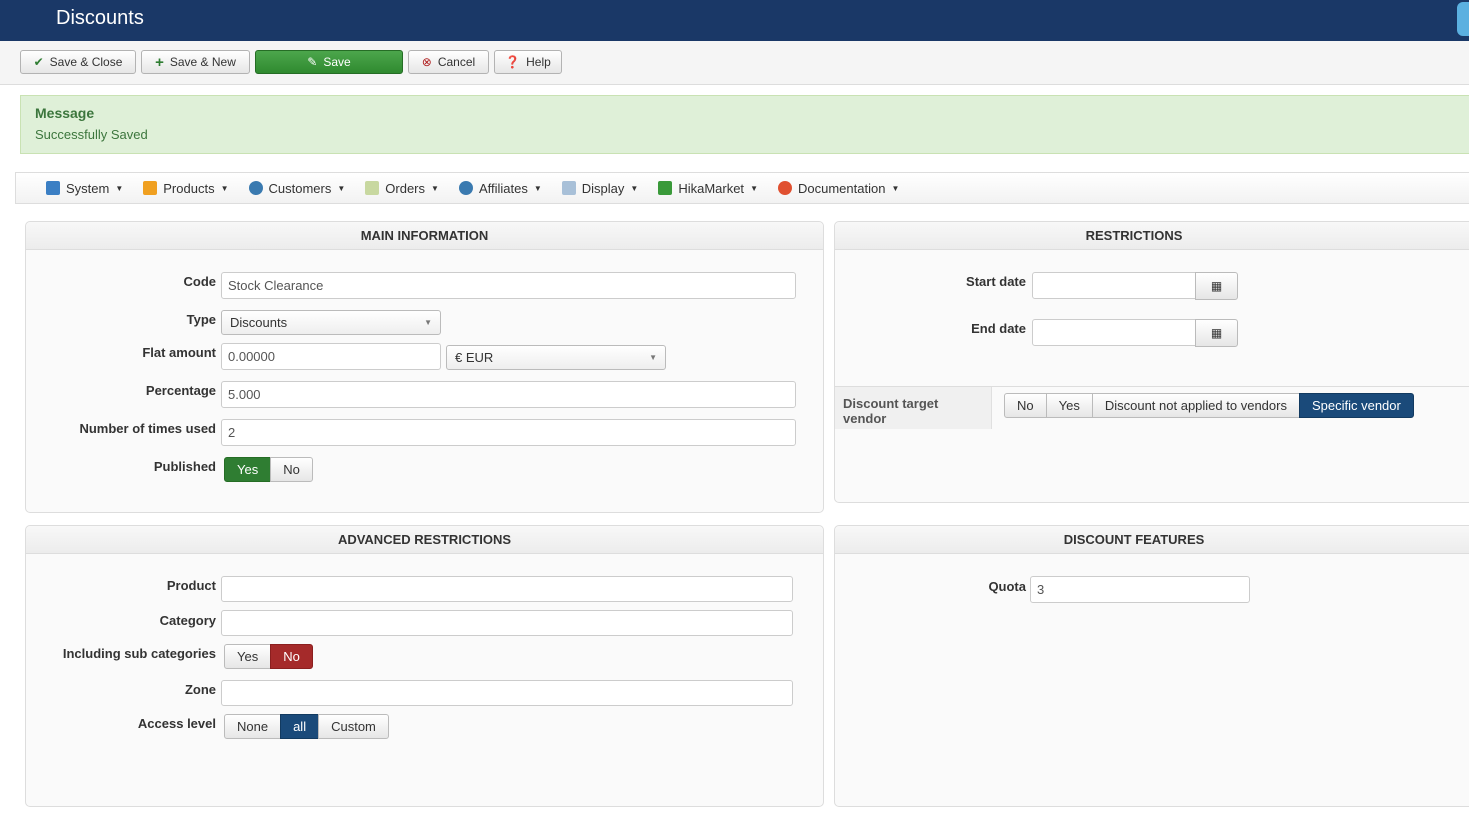 The height and width of the screenshot is (840, 1469). What do you see at coordinates (507, 589) in the screenshot?
I see `product-input` at bounding box center [507, 589].